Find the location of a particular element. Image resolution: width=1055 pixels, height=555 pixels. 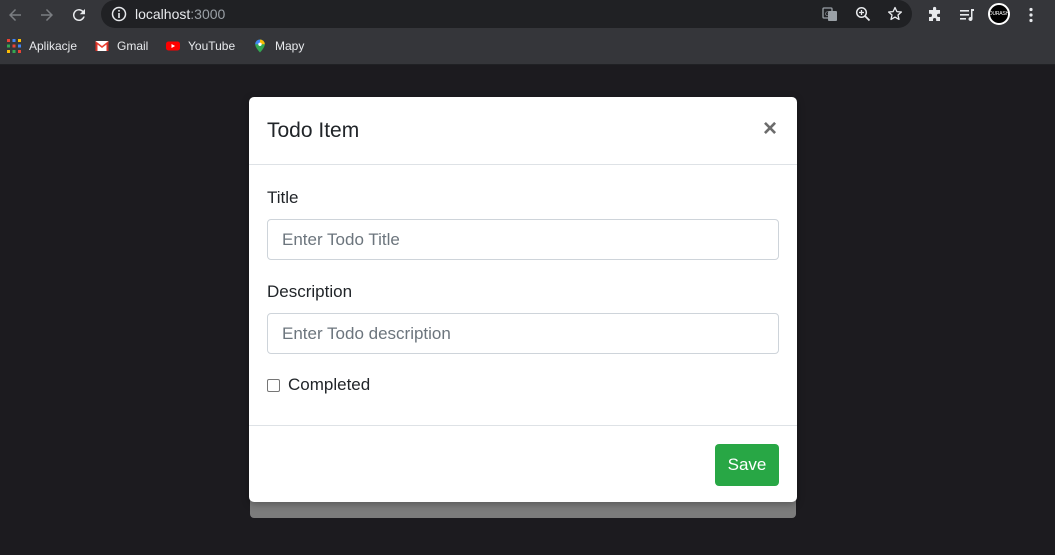

completed-label: Completed is located at coordinates (329, 385).